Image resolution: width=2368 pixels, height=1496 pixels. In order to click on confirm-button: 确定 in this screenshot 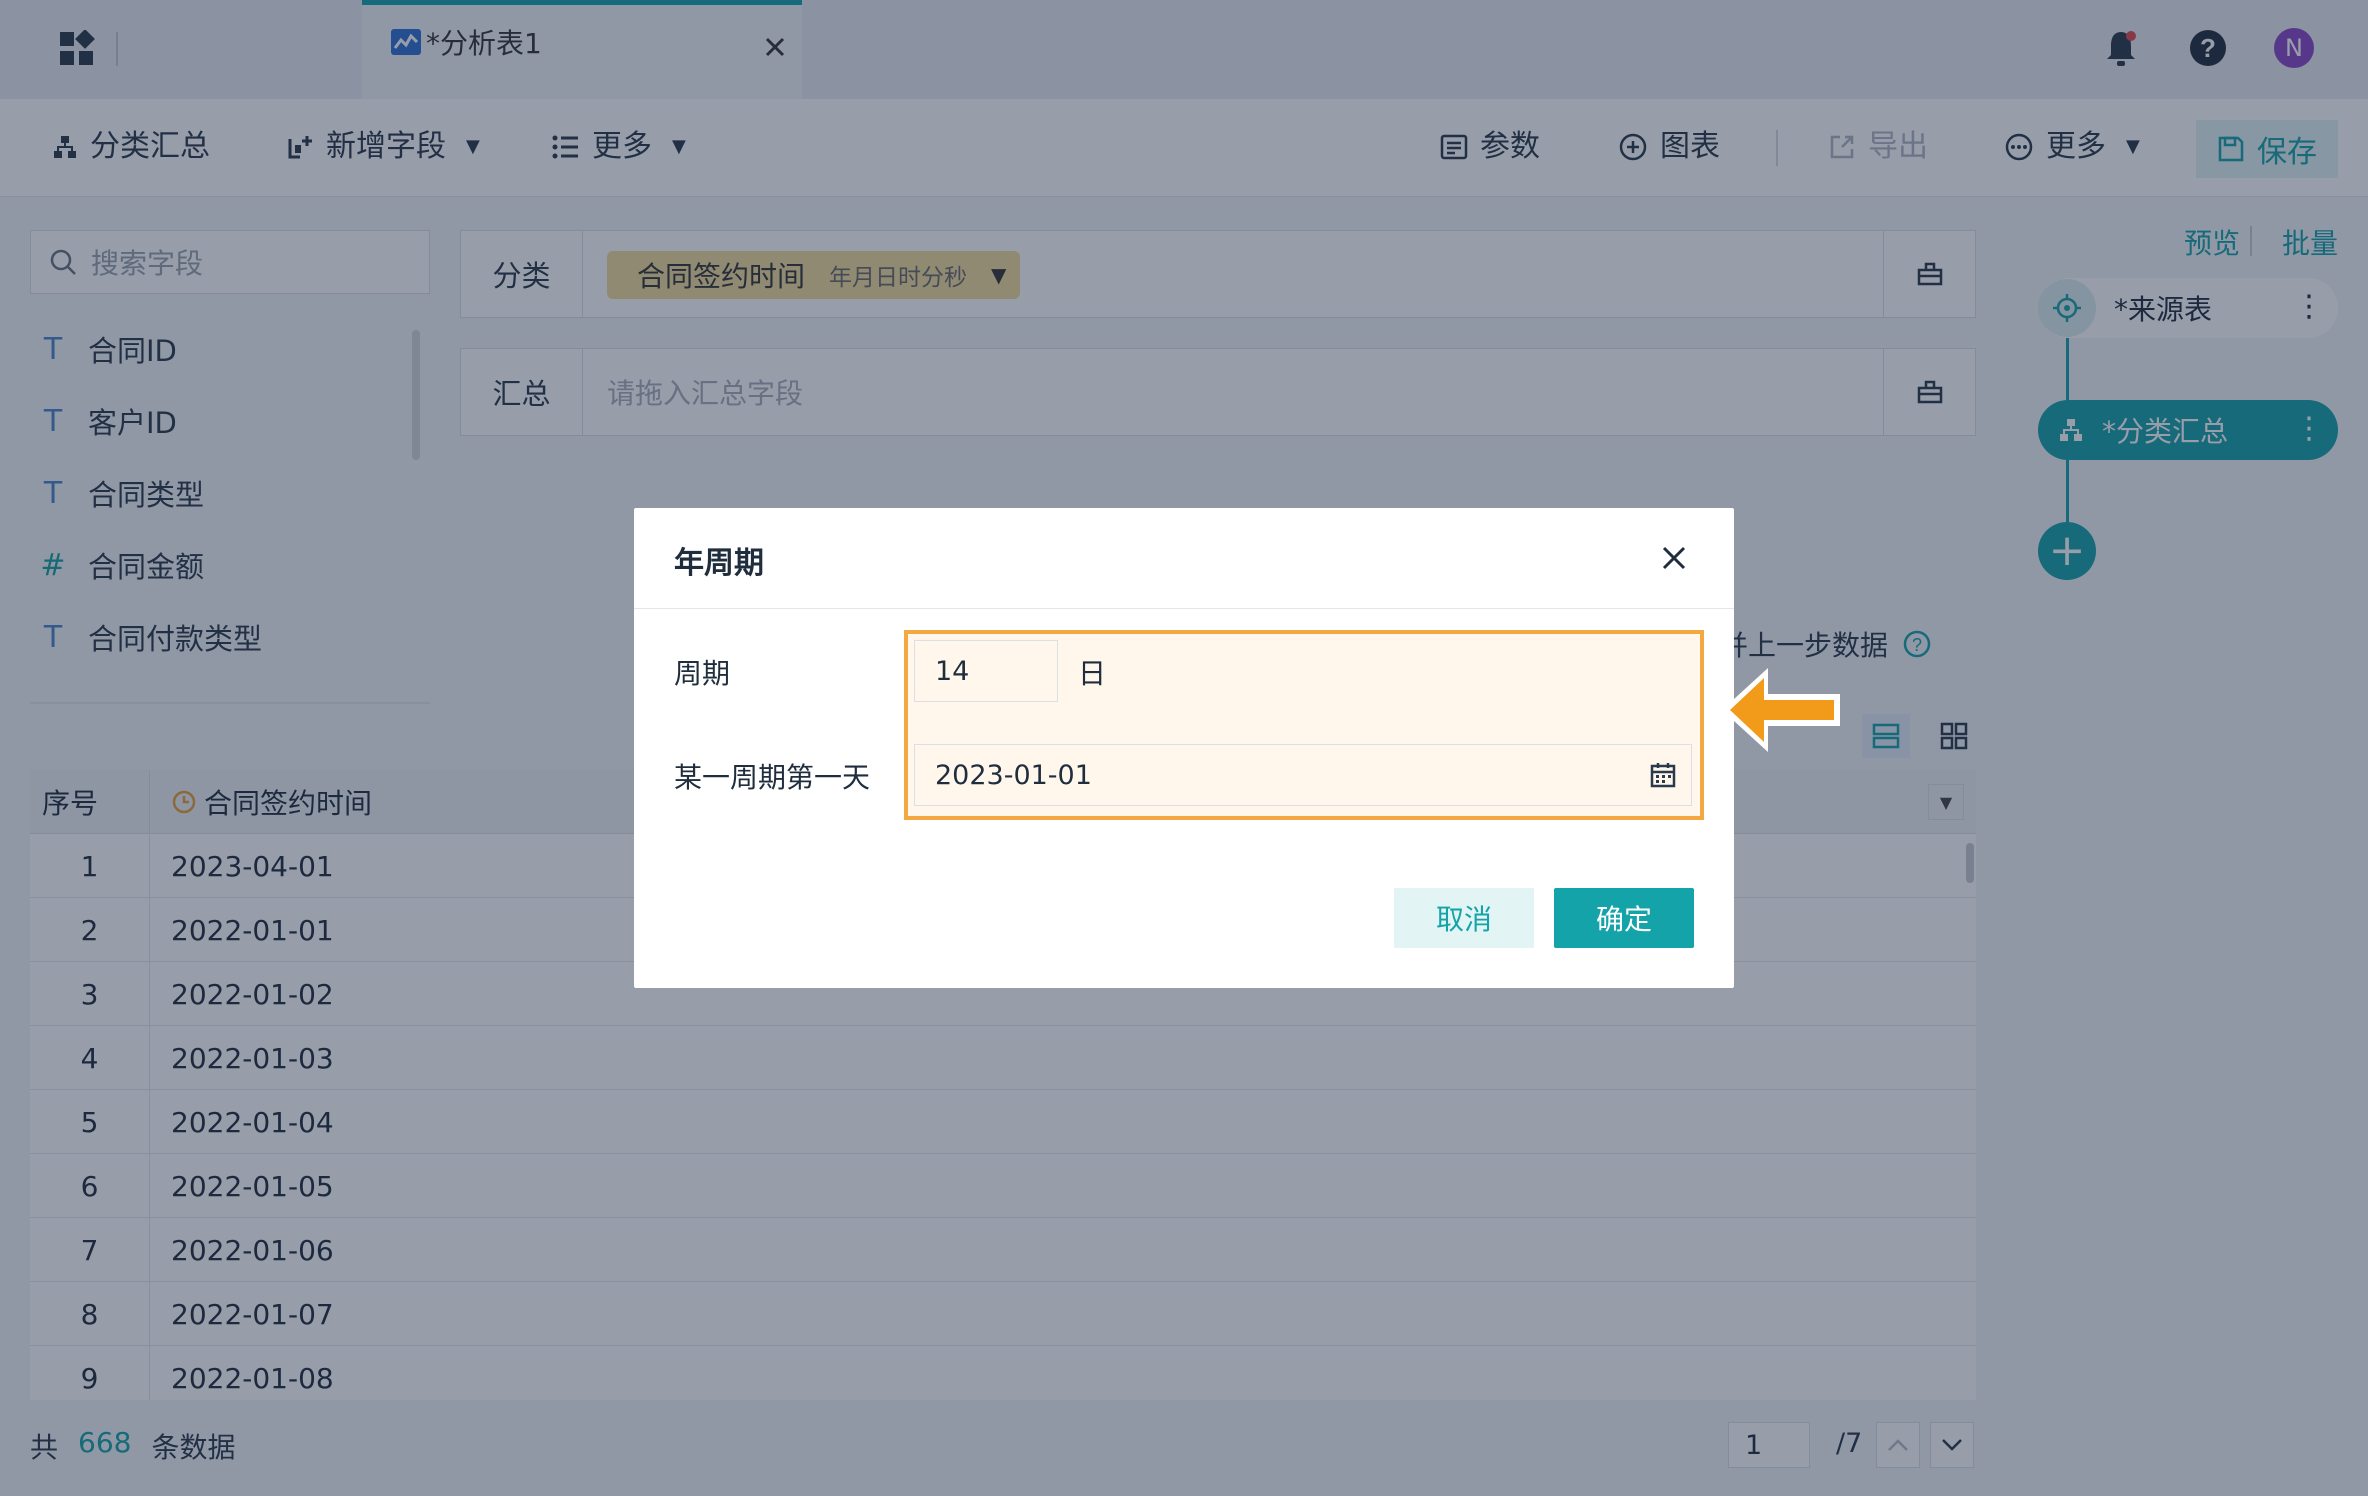, I will do `click(1624, 918)`.